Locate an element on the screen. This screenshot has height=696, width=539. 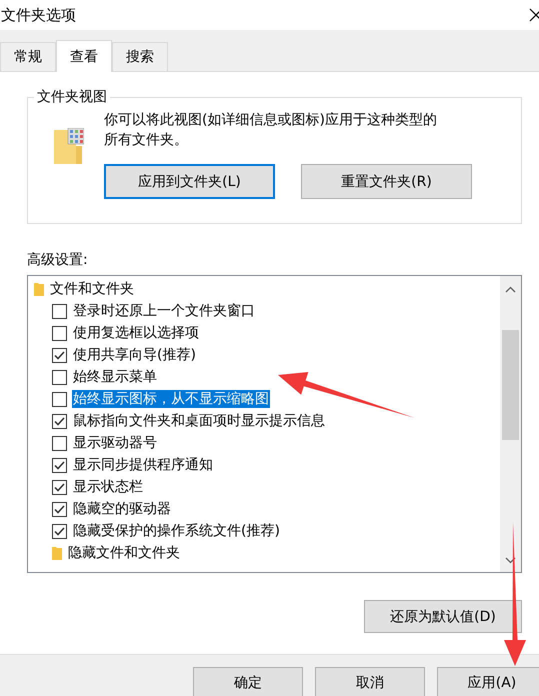
setting-label: 隐藏空的驱动器 is located at coordinates (122, 509).